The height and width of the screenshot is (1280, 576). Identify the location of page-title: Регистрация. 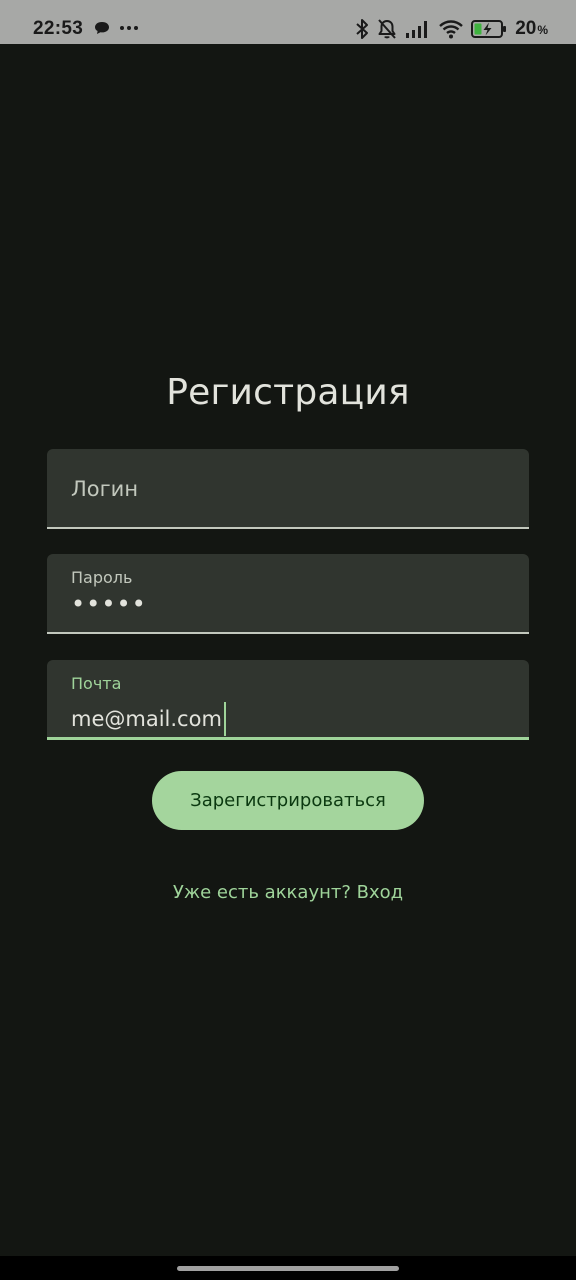
(288, 392).